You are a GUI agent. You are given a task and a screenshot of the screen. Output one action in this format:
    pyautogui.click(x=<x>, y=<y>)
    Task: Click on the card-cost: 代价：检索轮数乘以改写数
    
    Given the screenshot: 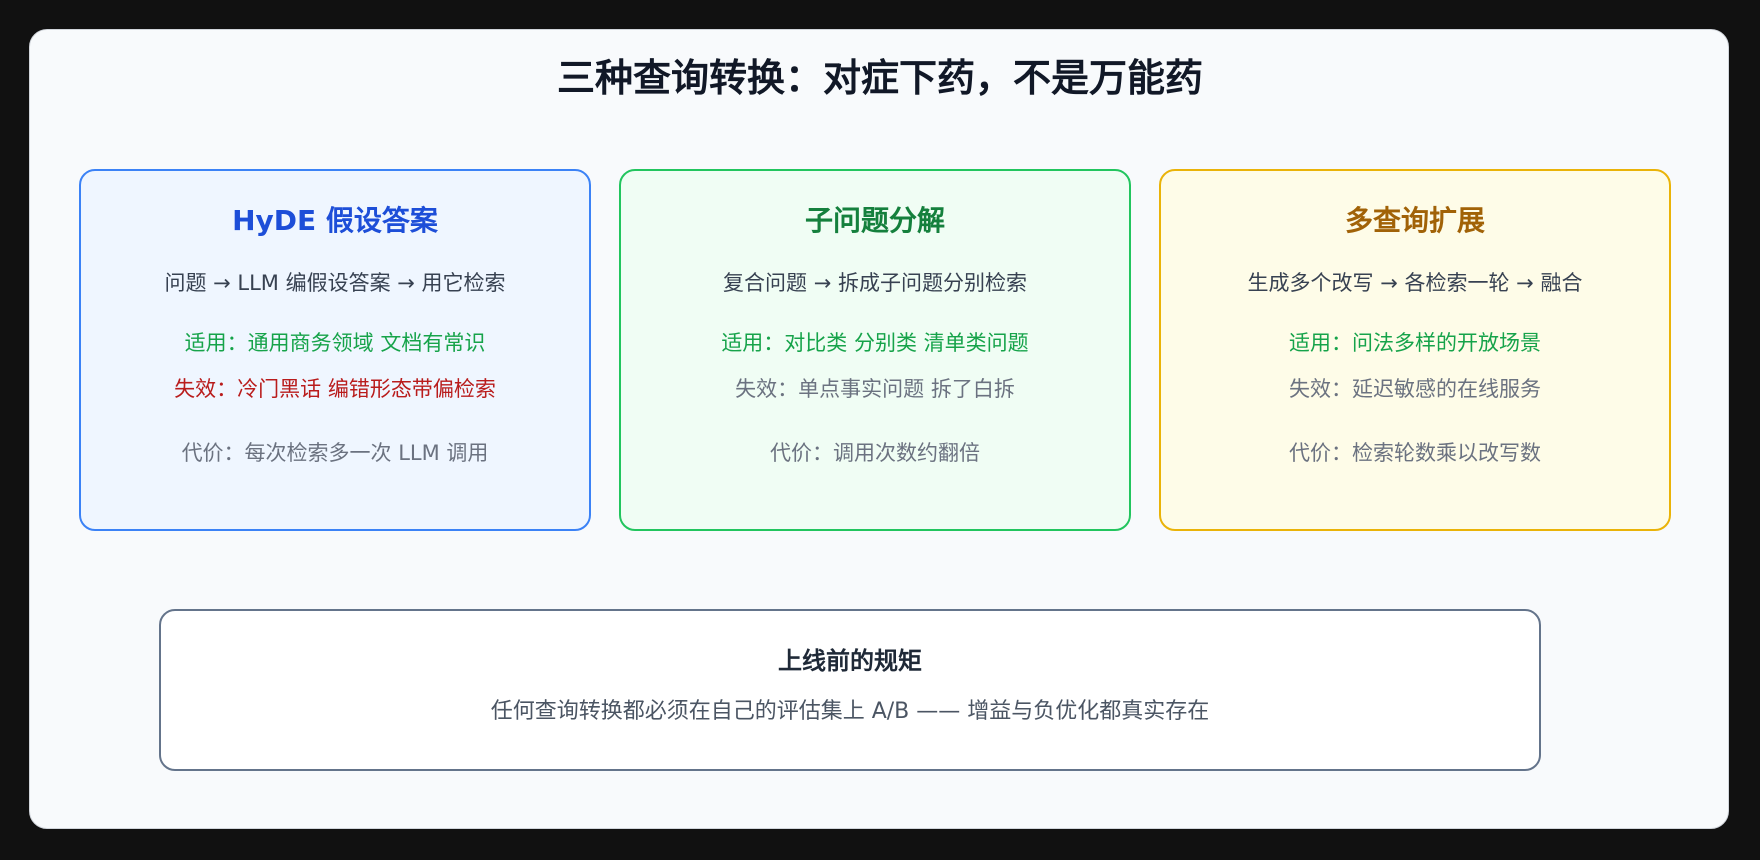 What is the action you would take?
    pyautogui.click(x=1415, y=453)
    